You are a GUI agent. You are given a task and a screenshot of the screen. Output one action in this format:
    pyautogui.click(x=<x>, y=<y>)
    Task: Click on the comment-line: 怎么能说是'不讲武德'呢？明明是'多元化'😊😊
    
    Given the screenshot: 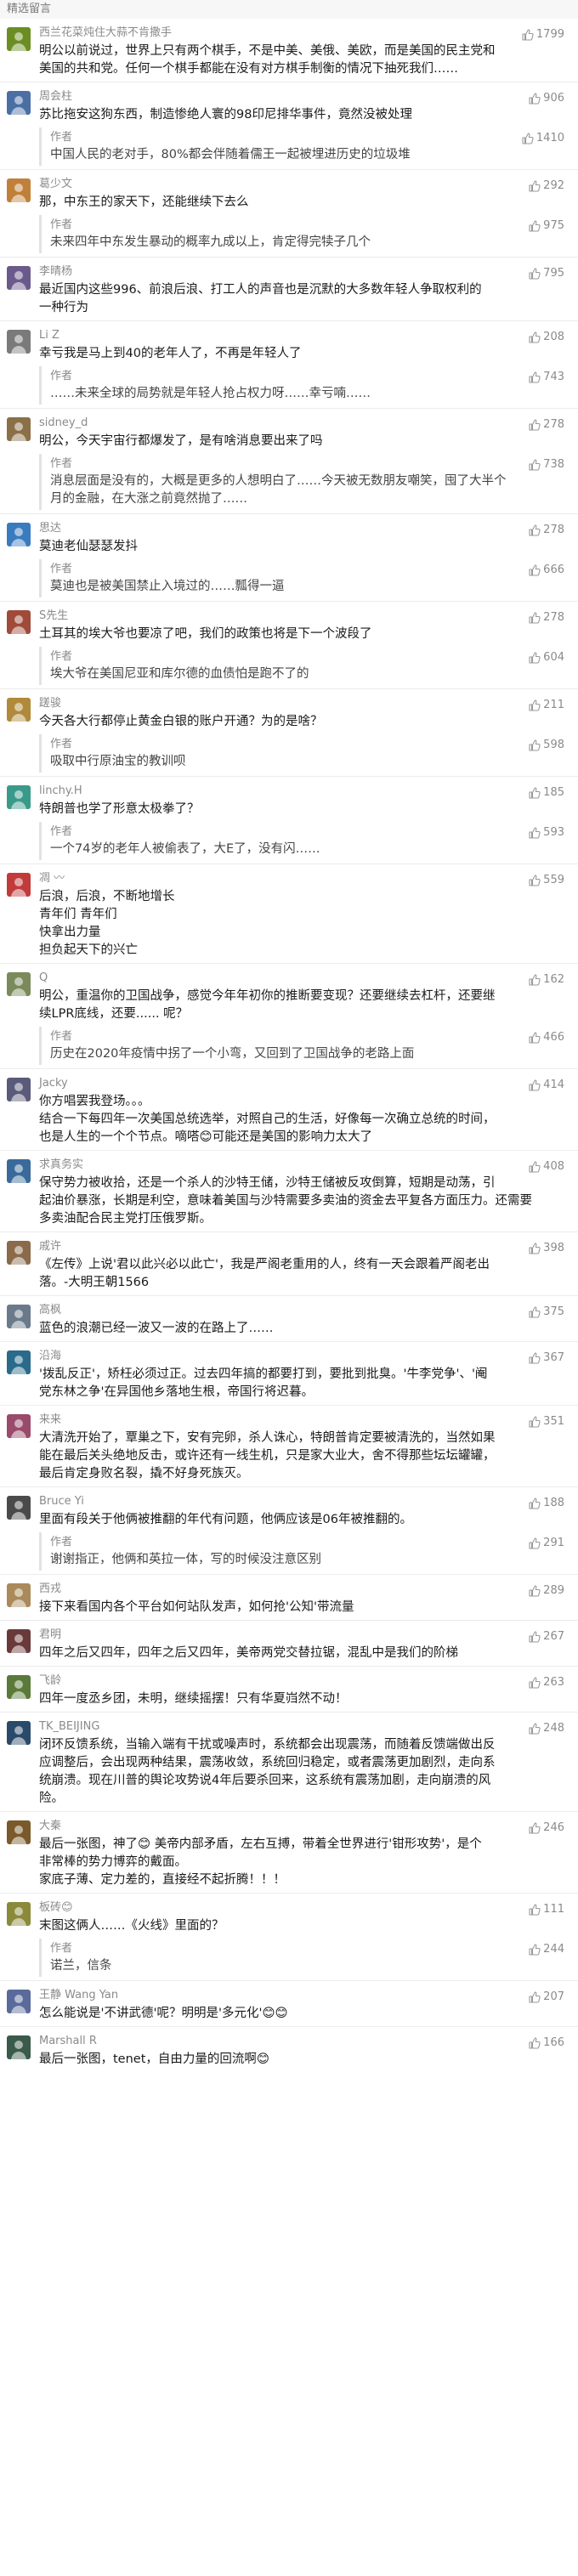 What is the action you would take?
    pyautogui.click(x=163, y=2013)
    